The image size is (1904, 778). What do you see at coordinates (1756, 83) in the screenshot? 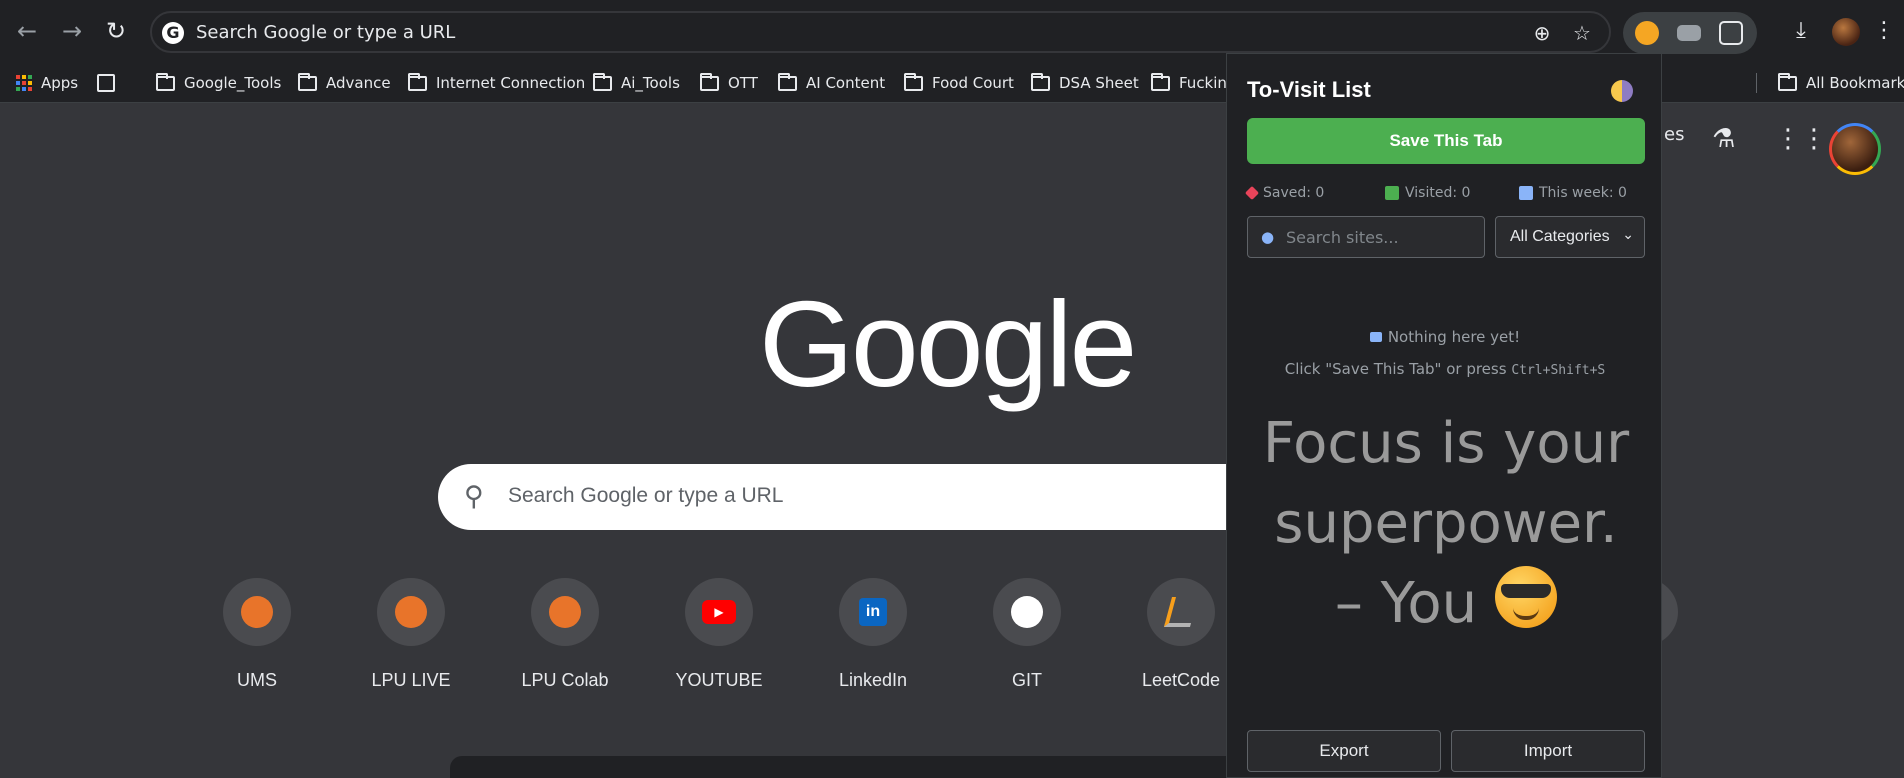
I see `bookmark-divider` at bounding box center [1756, 83].